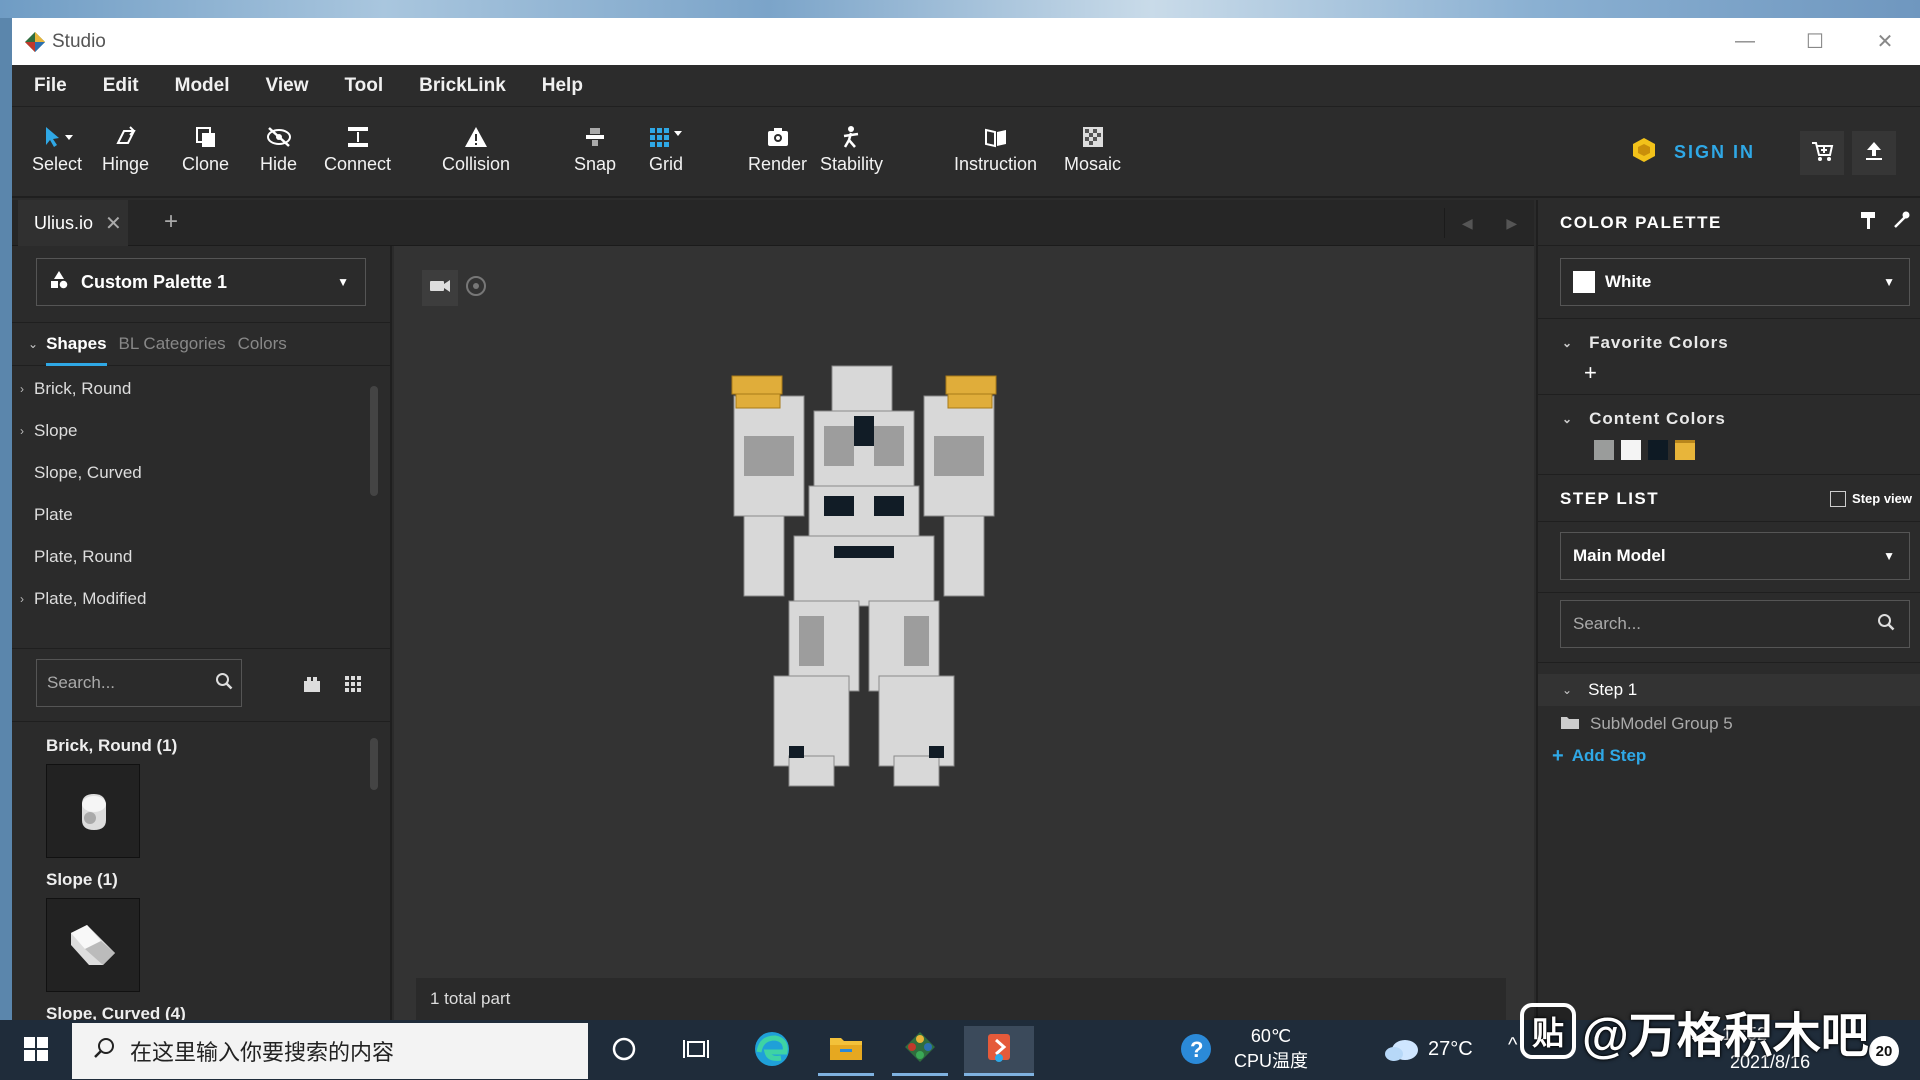  What do you see at coordinates (197, 473) in the screenshot?
I see `category-item: Slope, Curved` at bounding box center [197, 473].